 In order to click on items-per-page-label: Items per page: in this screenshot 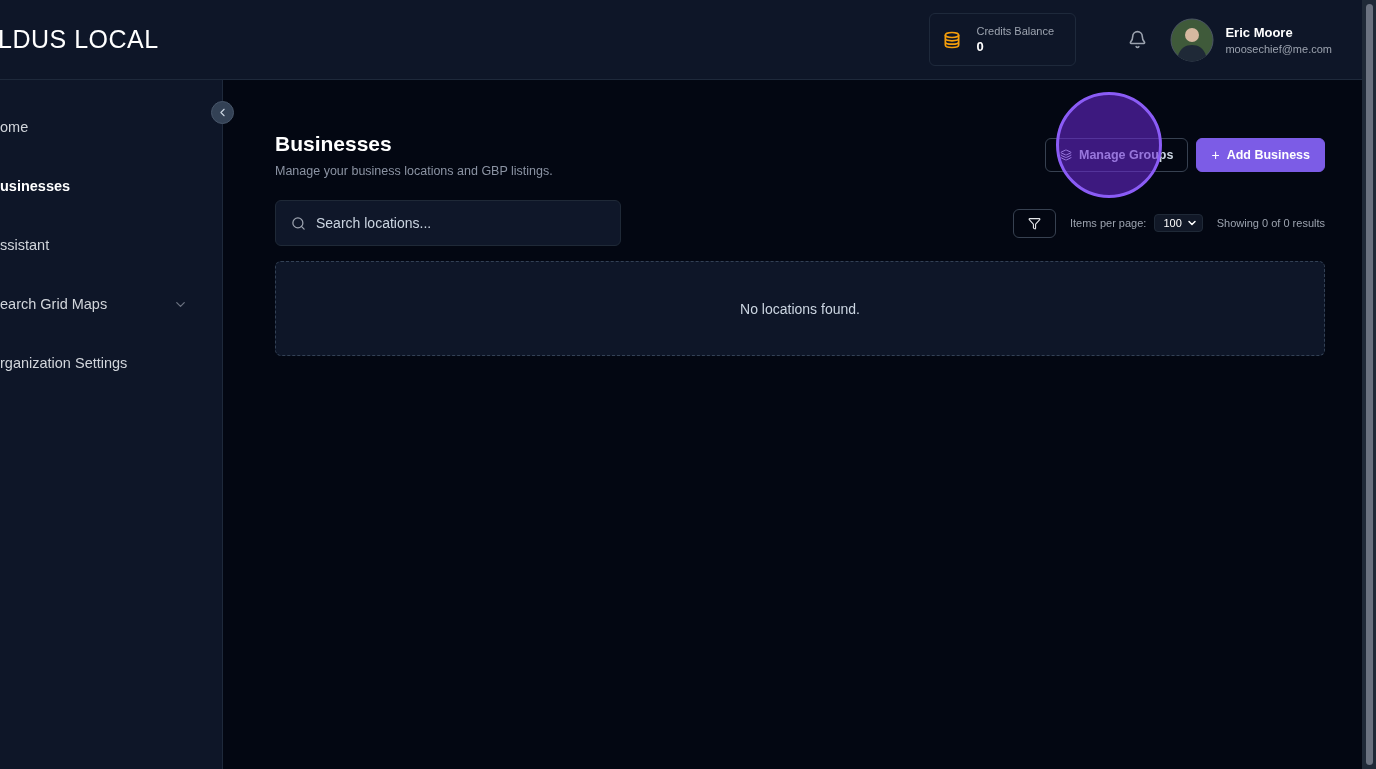, I will do `click(1108, 223)`.